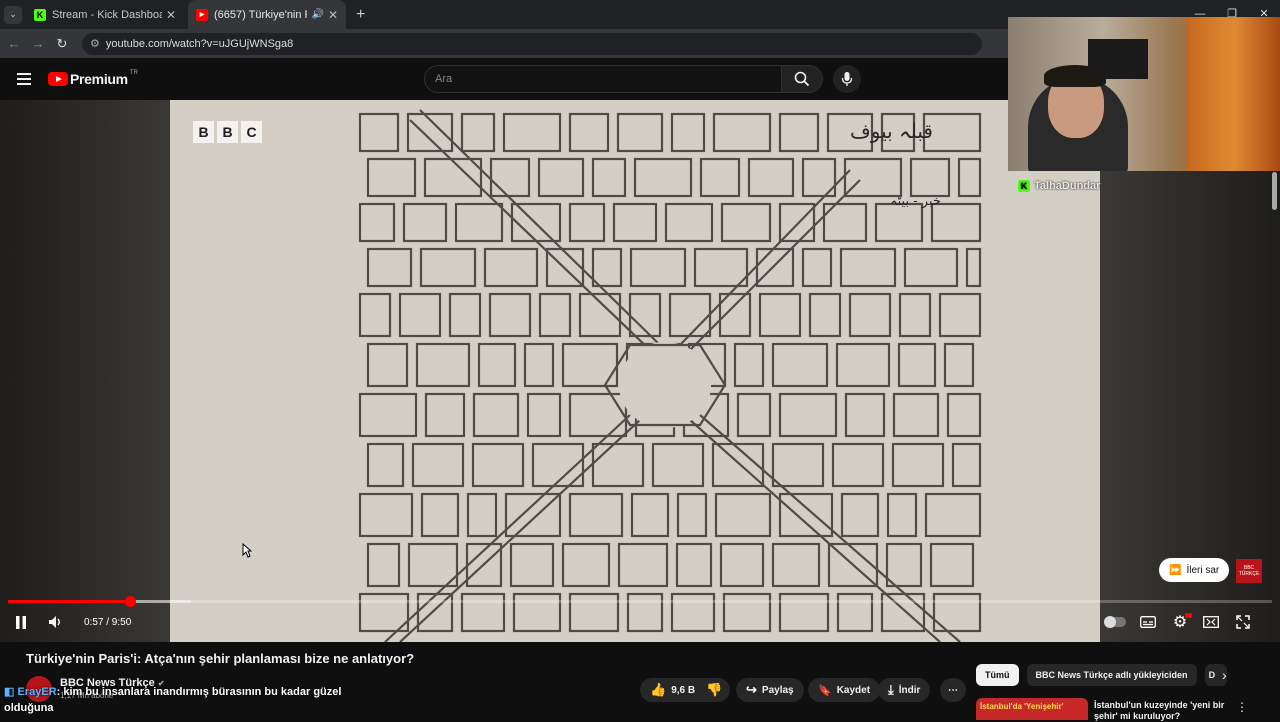  What do you see at coordinates (1242, 707) in the screenshot?
I see `more-vertical-icon: ⋮` at bounding box center [1242, 707].